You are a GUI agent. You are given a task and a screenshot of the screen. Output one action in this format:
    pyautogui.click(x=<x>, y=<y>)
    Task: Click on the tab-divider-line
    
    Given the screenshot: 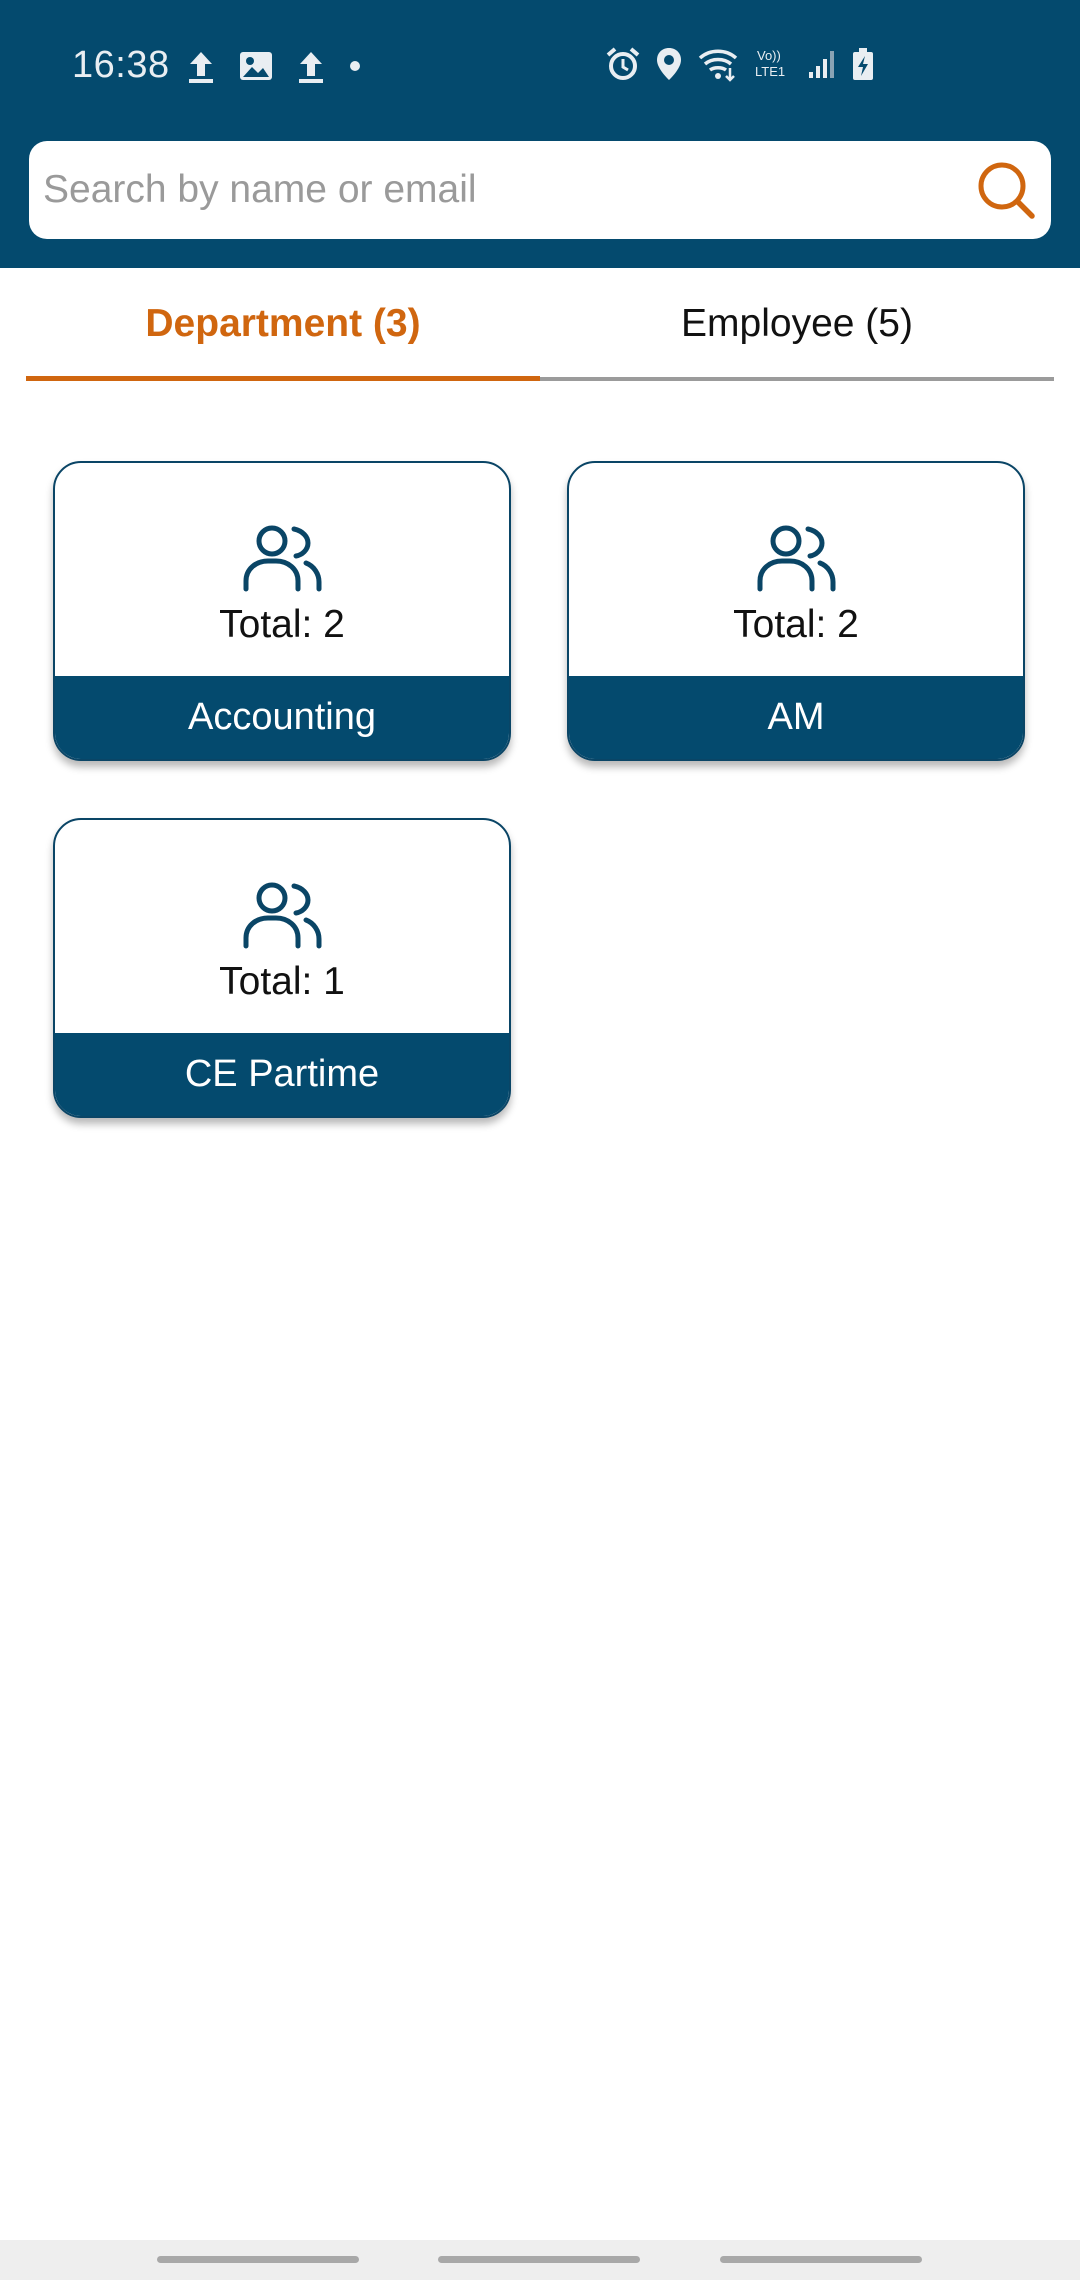 What is the action you would take?
    pyautogui.click(x=797, y=379)
    